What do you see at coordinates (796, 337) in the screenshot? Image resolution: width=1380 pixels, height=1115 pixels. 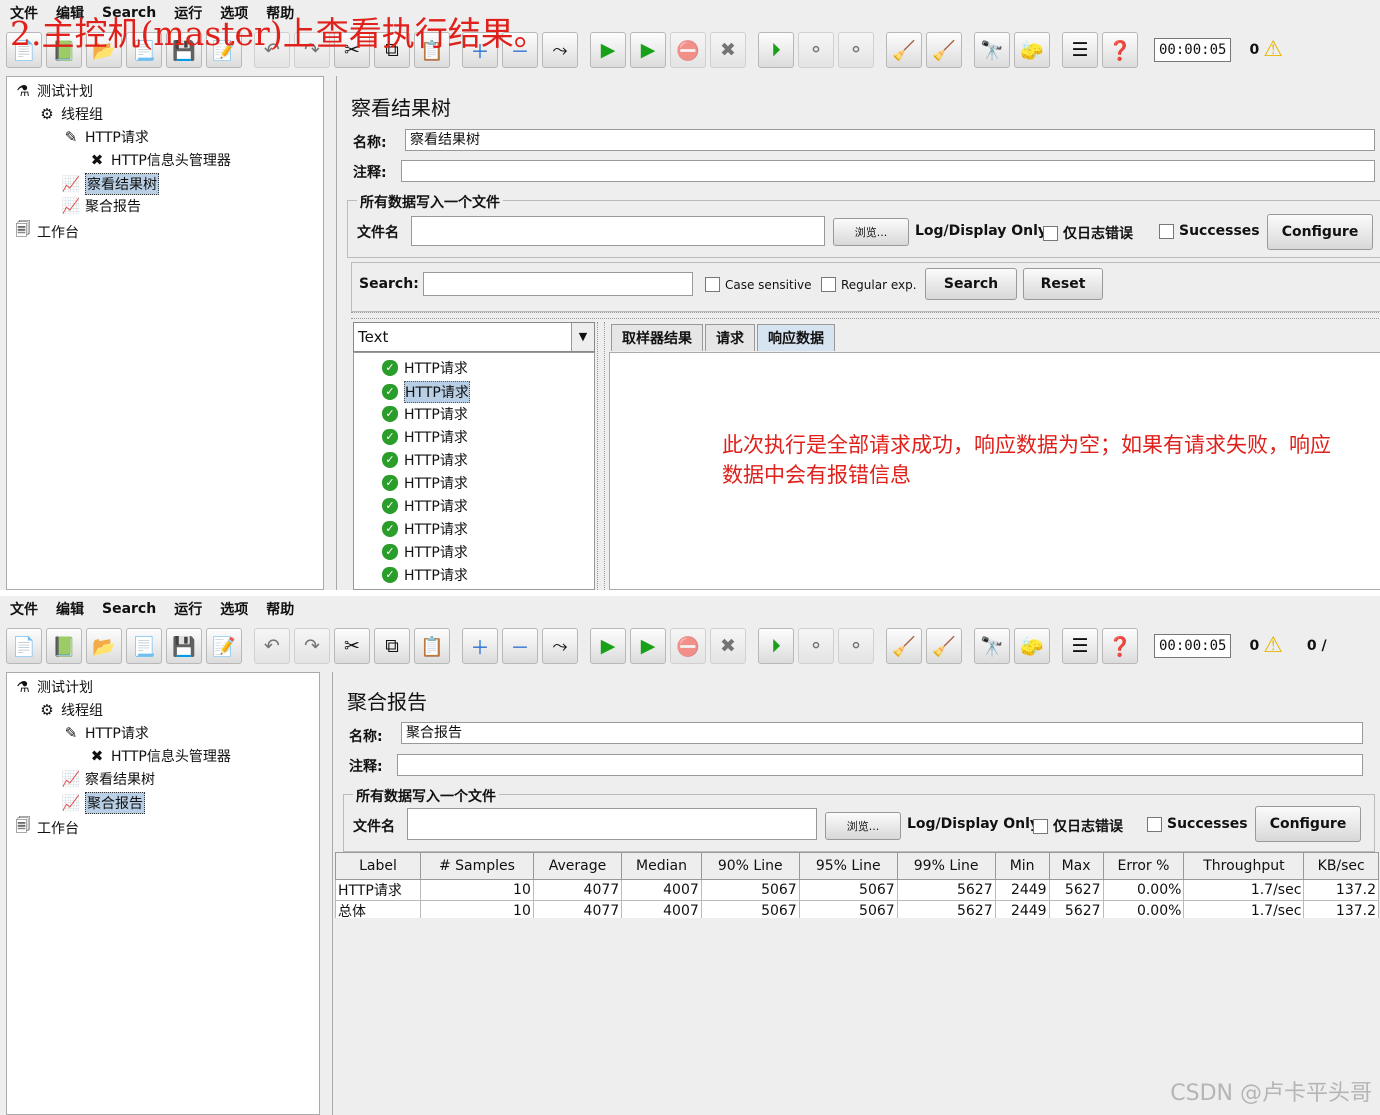 I see `tab-response-data: 响应数据` at bounding box center [796, 337].